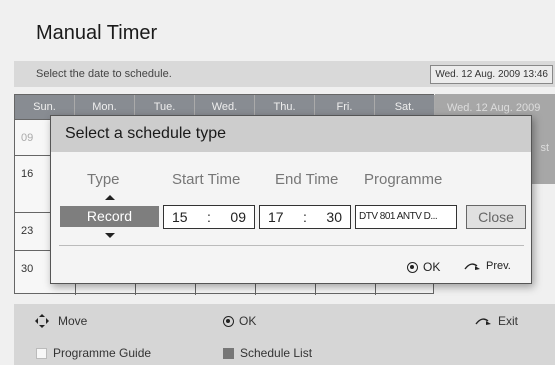  I want to click on side-panel-note: st, so click(544, 148).